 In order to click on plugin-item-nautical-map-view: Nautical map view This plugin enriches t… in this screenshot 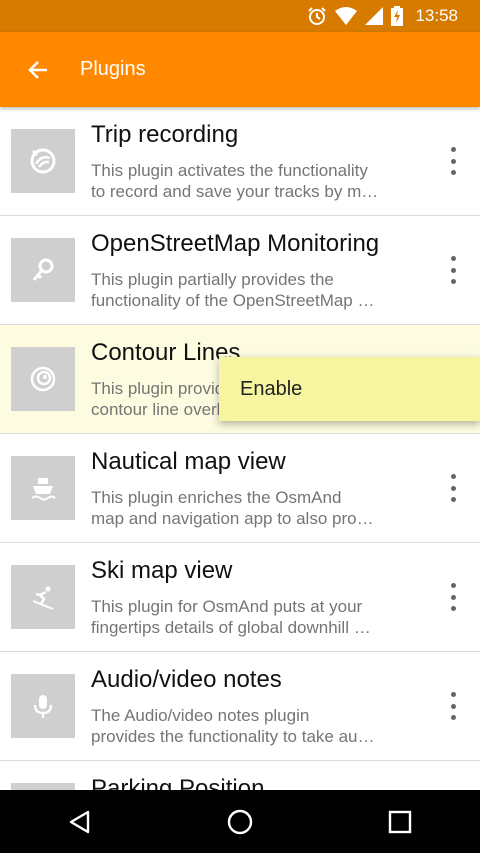, I will do `click(240, 488)`.